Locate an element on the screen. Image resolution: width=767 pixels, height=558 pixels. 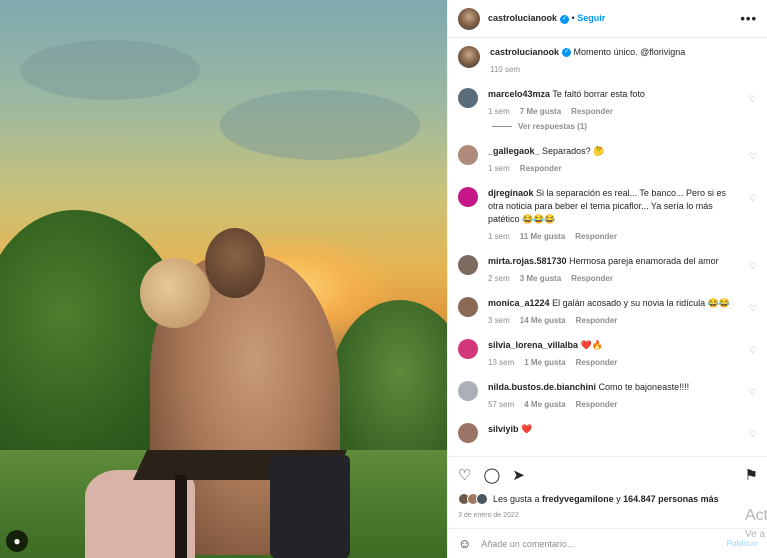
likes-count: 164.847 personas más is located at coordinates (671, 499).